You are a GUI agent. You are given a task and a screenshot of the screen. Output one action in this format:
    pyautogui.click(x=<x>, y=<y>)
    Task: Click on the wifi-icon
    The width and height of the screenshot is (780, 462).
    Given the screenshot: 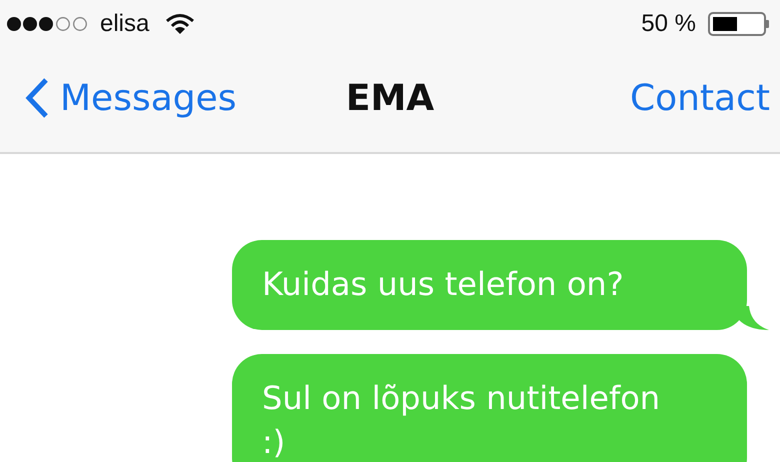 What is the action you would take?
    pyautogui.click(x=180, y=24)
    